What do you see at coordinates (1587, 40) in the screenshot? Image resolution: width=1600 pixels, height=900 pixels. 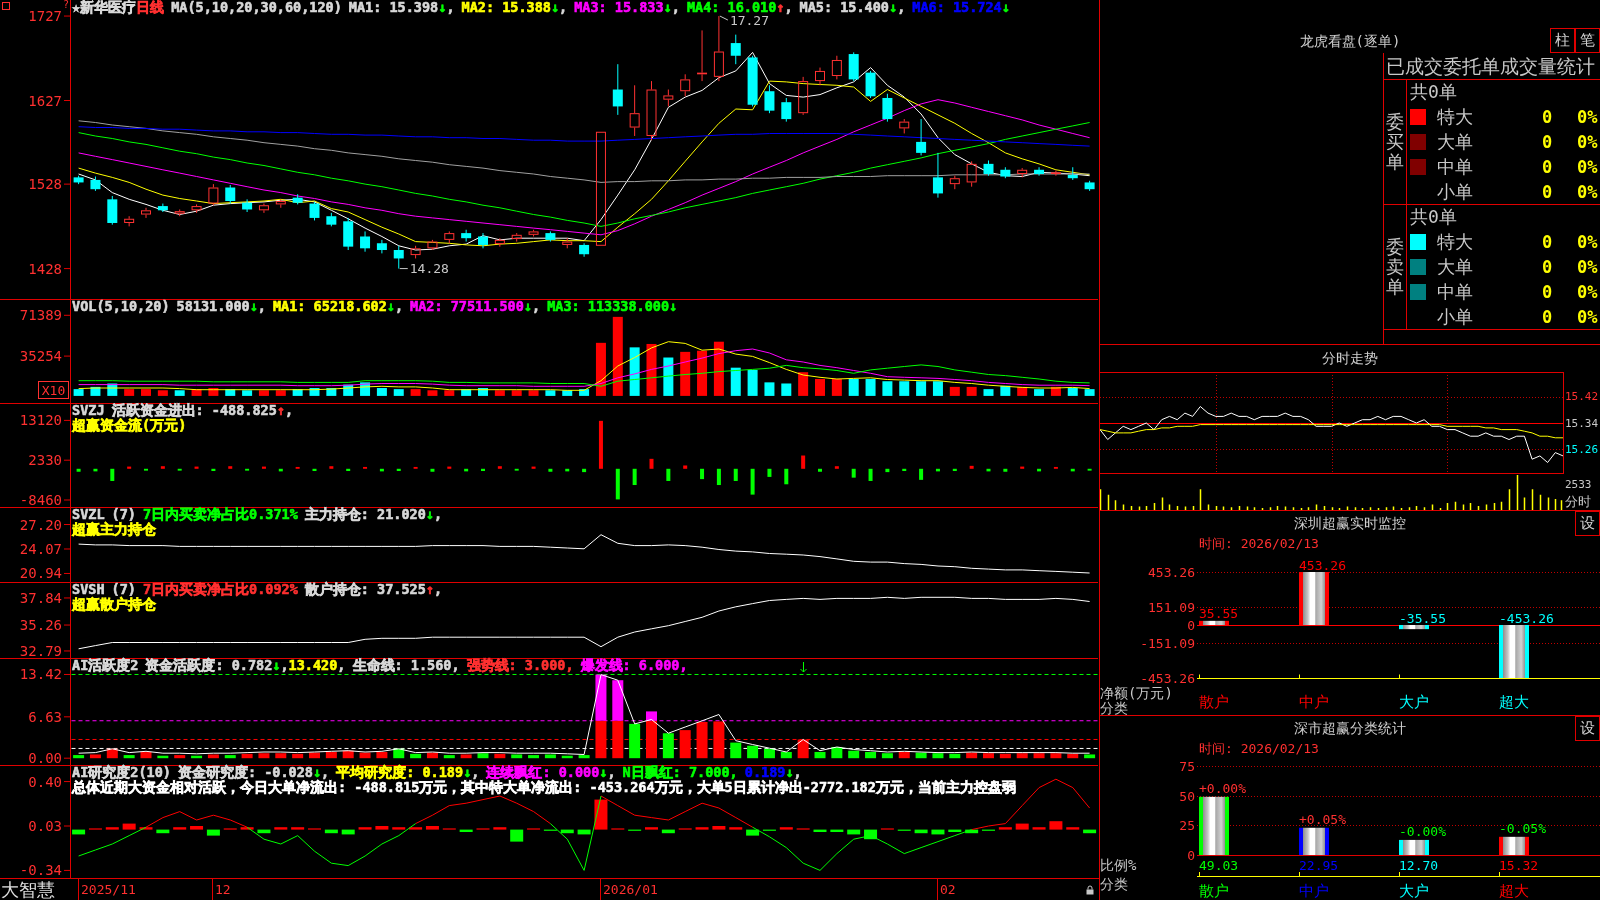 I see `view-toggle-button: 笔` at bounding box center [1587, 40].